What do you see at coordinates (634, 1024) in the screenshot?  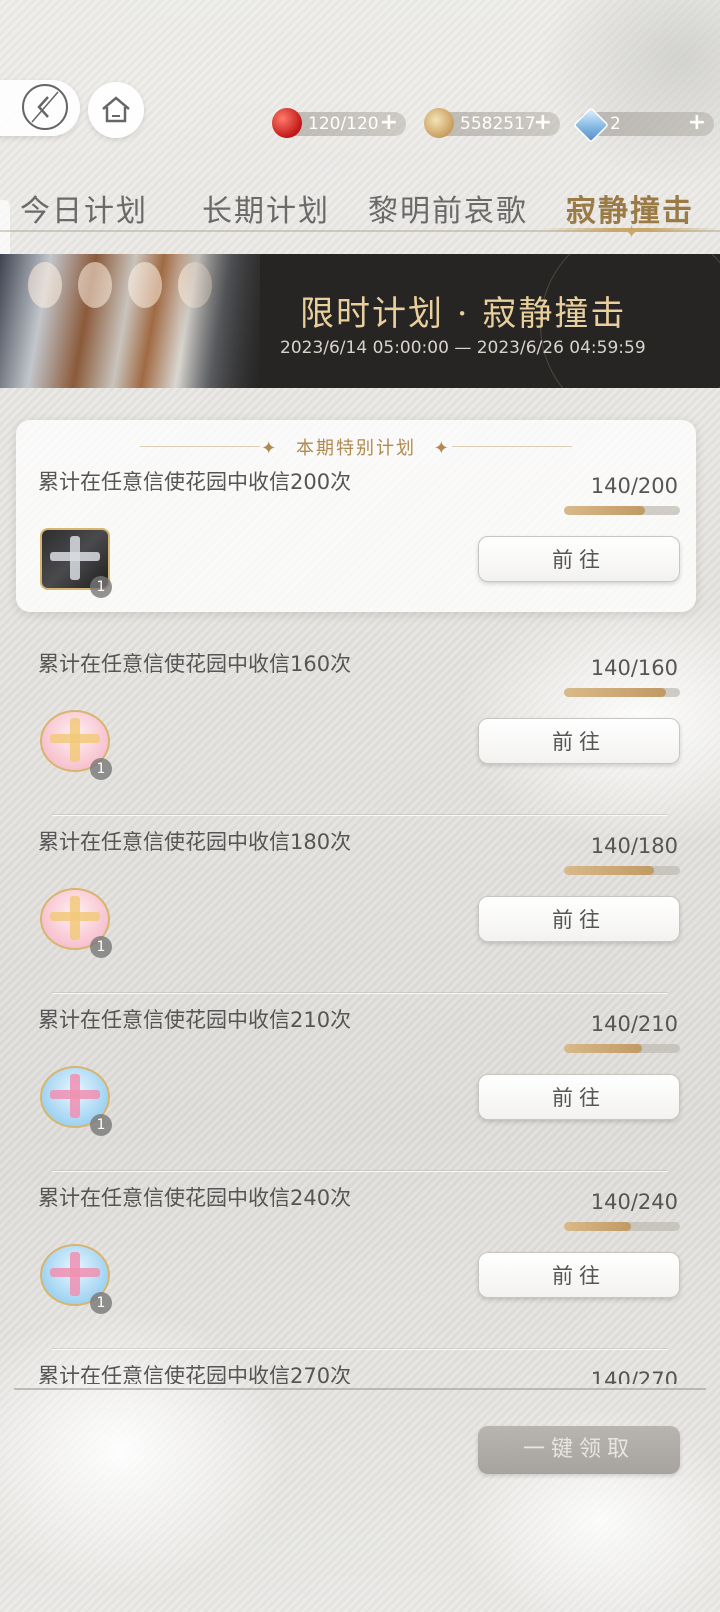 I see `task-progress-text: 140/210` at bounding box center [634, 1024].